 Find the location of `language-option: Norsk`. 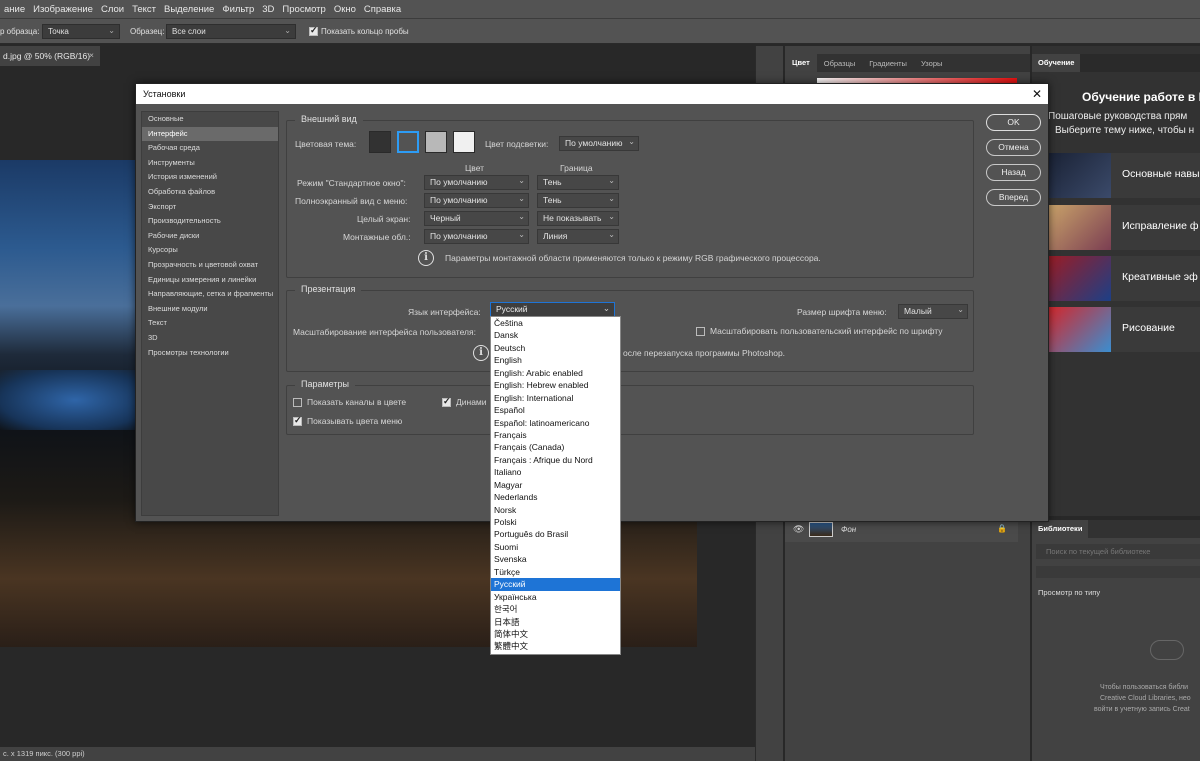

language-option: Norsk is located at coordinates (555, 510).